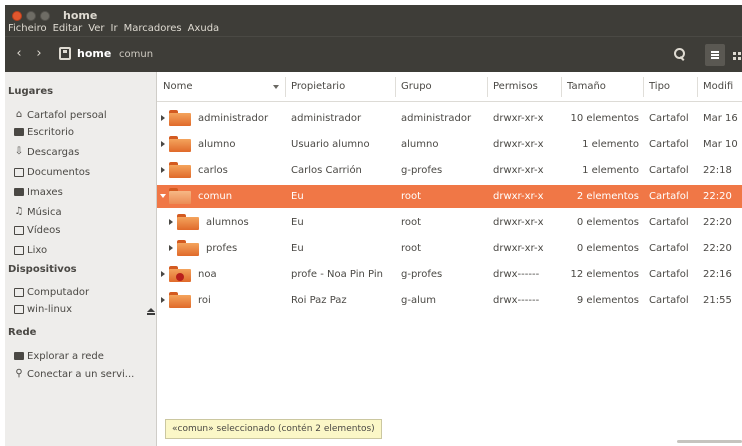 The width and height of the screenshot is (742, 446). What do you see at coordinates (58, 292) in the screenshot?
I see `sidebar-item-label: Computador` at bounding box center [58, 292].